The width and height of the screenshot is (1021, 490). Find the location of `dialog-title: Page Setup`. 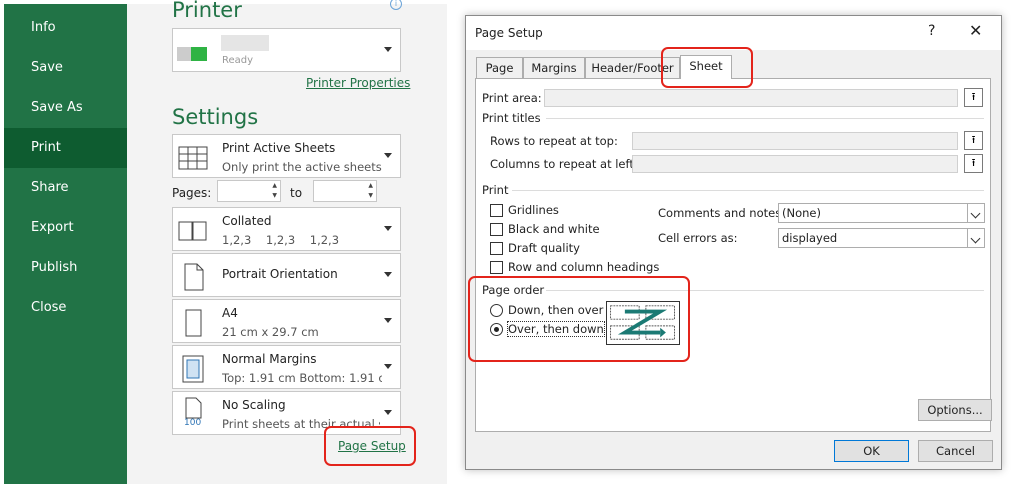

dialog-title: Page Setup is located at coordinates (509, 33).